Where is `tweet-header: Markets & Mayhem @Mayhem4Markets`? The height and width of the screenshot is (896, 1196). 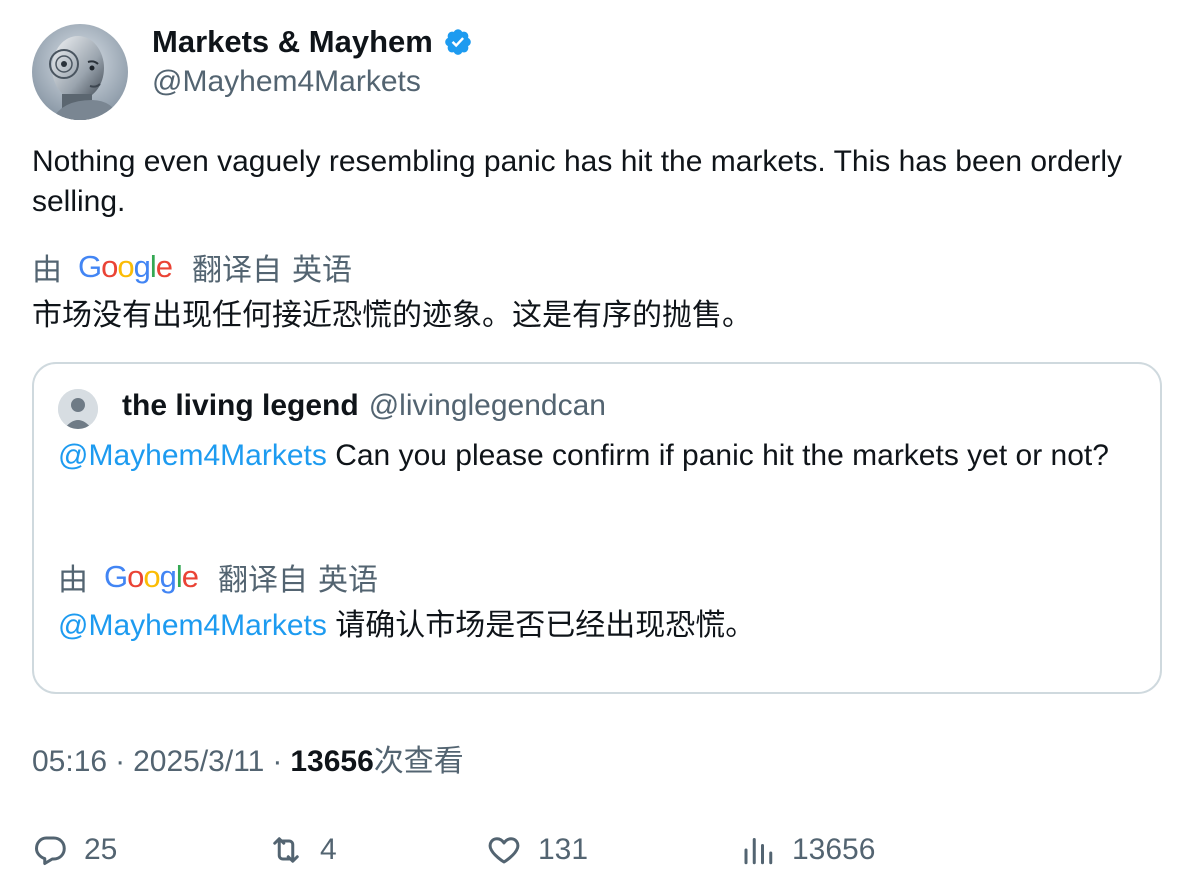
tweet-header: Markets & Mayhem @Mayhem4Markets is located at coordinates (252, 72).